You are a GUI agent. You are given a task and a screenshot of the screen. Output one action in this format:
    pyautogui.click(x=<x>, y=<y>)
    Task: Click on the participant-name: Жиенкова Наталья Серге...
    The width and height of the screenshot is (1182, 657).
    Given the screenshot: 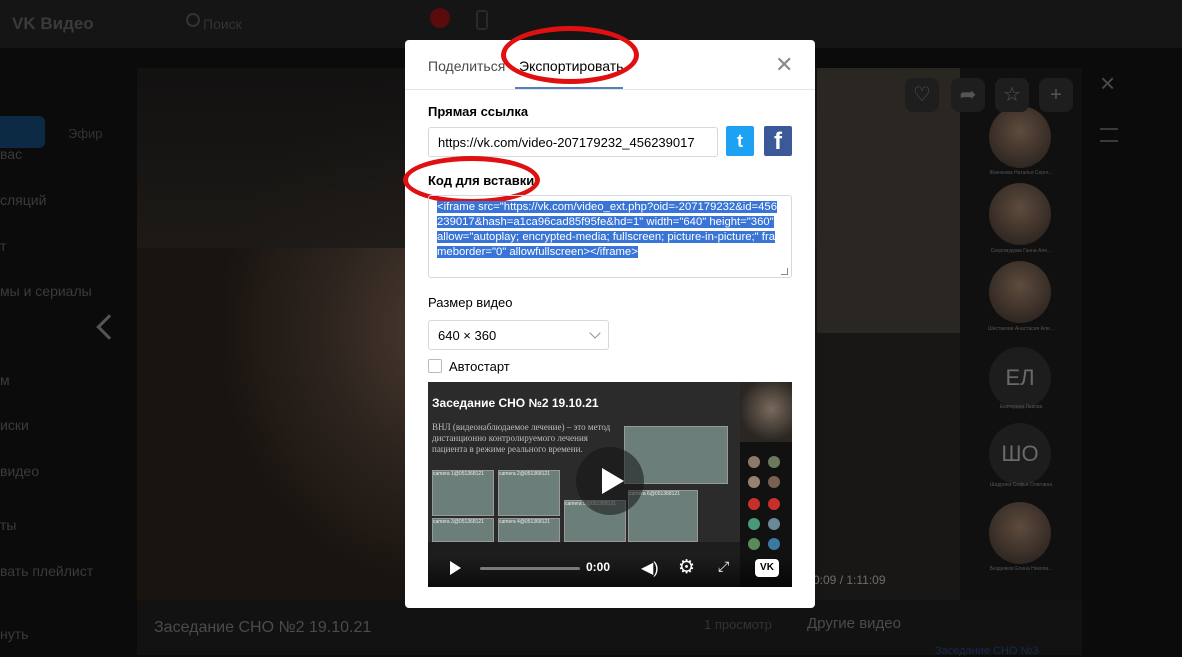 What is the action you would take?
    pyautogui.click(x=1021, y=173)
    